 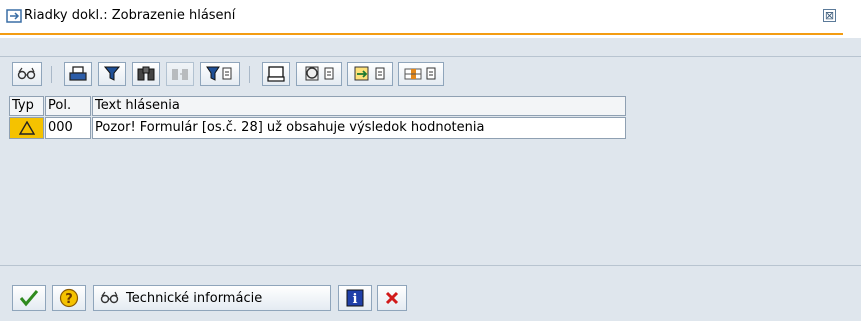 I want to click on window-title: Riadky dokl.: Zobrazenie hlásení, so click(x=130, y=15).